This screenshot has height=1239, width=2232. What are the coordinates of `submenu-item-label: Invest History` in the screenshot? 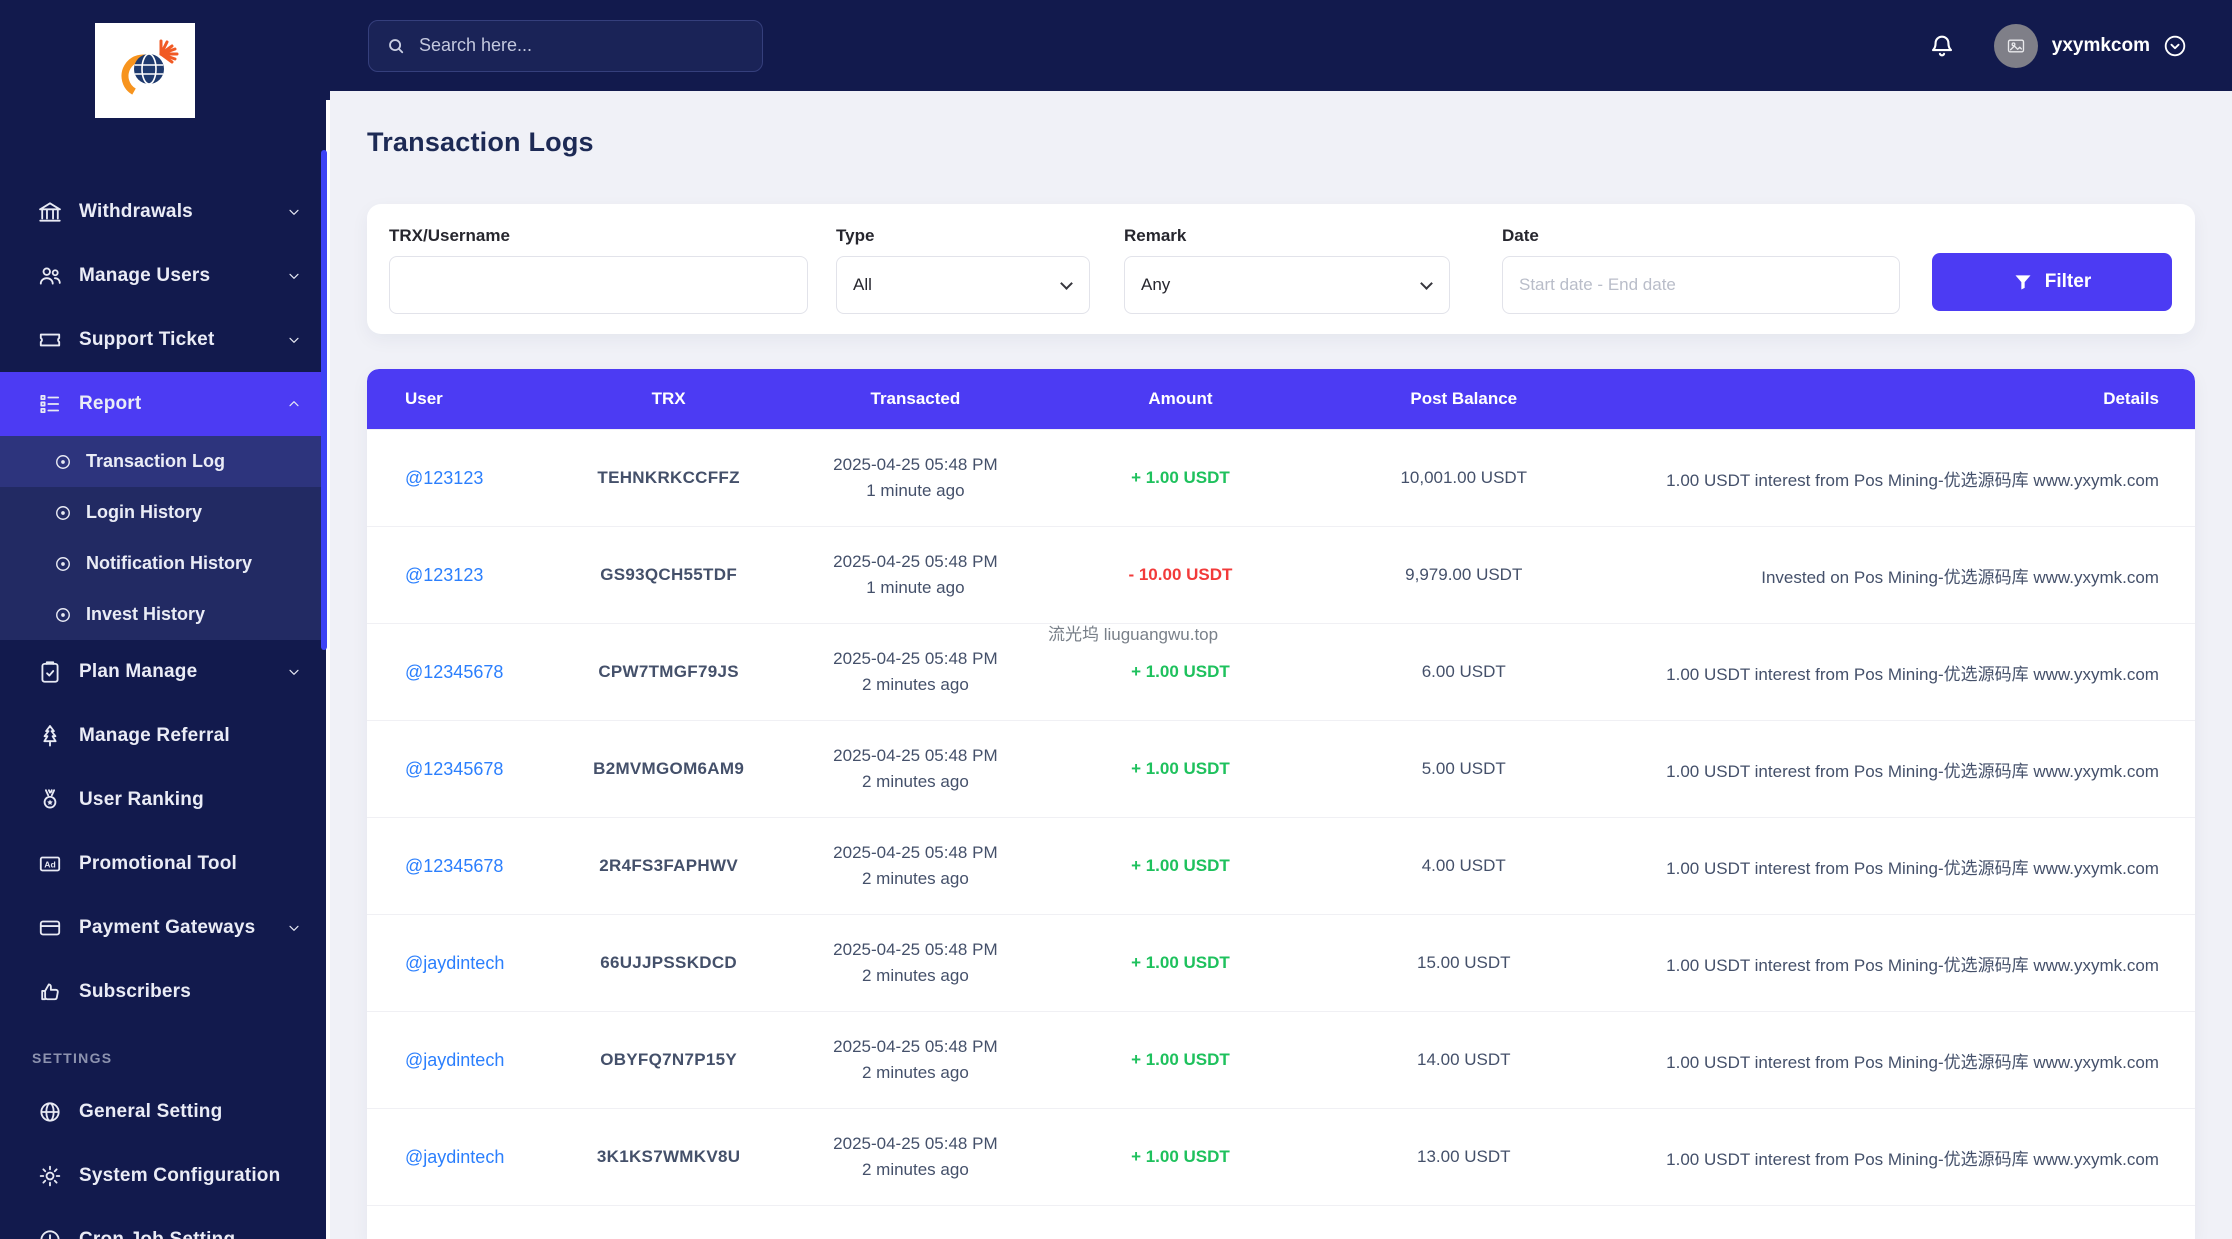 It's located at (146, 614).